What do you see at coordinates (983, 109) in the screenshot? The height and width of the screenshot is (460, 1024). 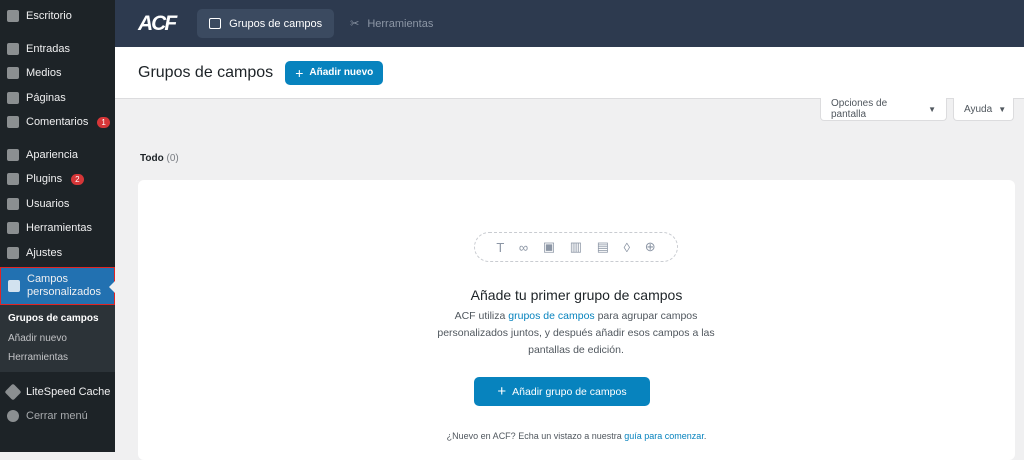 I see `help-button: Ayuda ▼` at bounding box center [983, 109].